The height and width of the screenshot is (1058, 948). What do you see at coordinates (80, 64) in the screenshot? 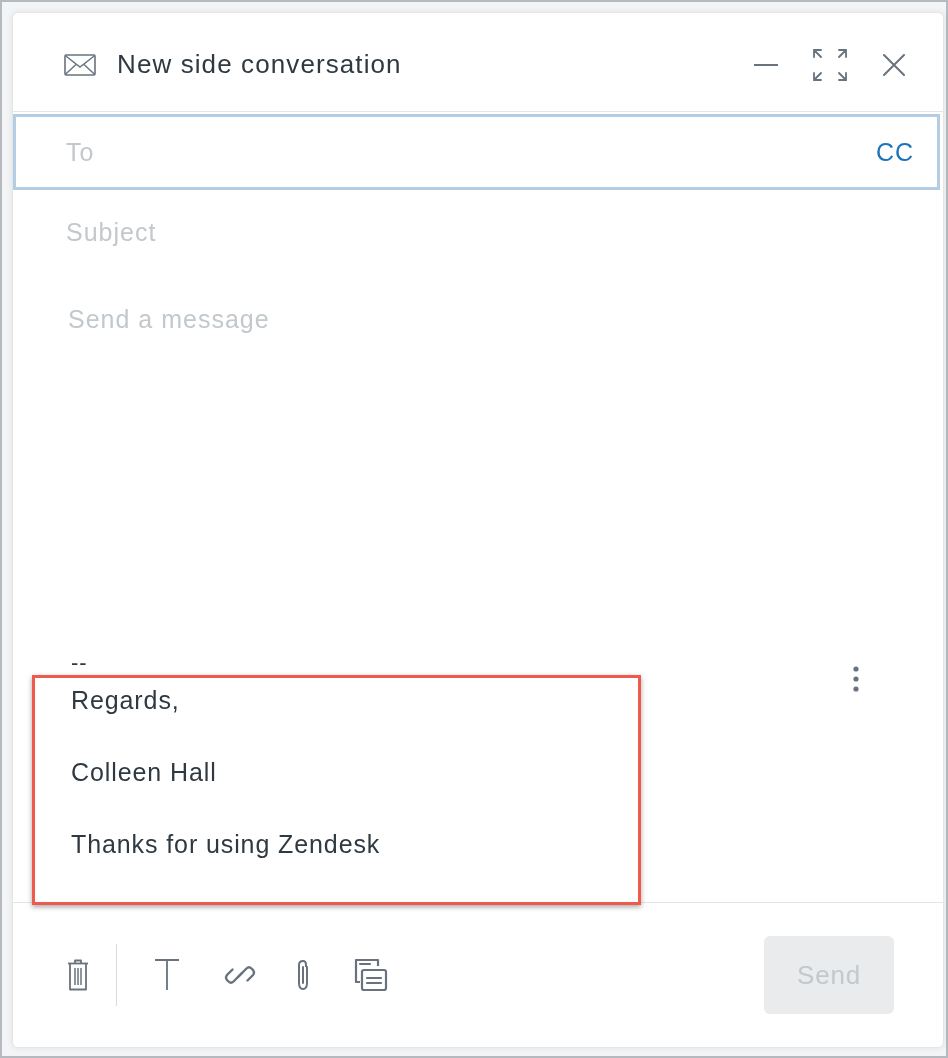
I see `envelope-icon` at bounding box center [80, 64].